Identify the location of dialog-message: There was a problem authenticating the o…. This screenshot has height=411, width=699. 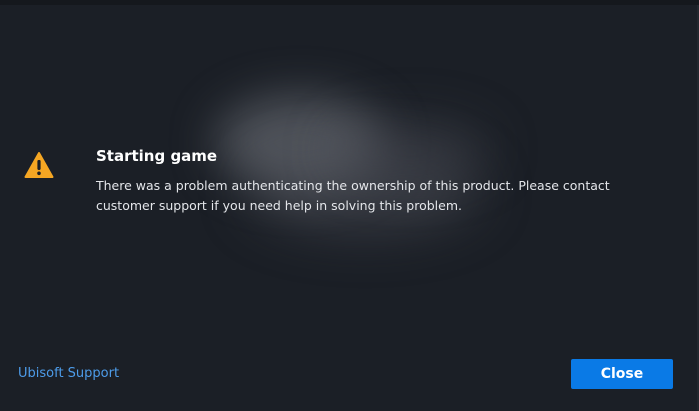
(353, 195).